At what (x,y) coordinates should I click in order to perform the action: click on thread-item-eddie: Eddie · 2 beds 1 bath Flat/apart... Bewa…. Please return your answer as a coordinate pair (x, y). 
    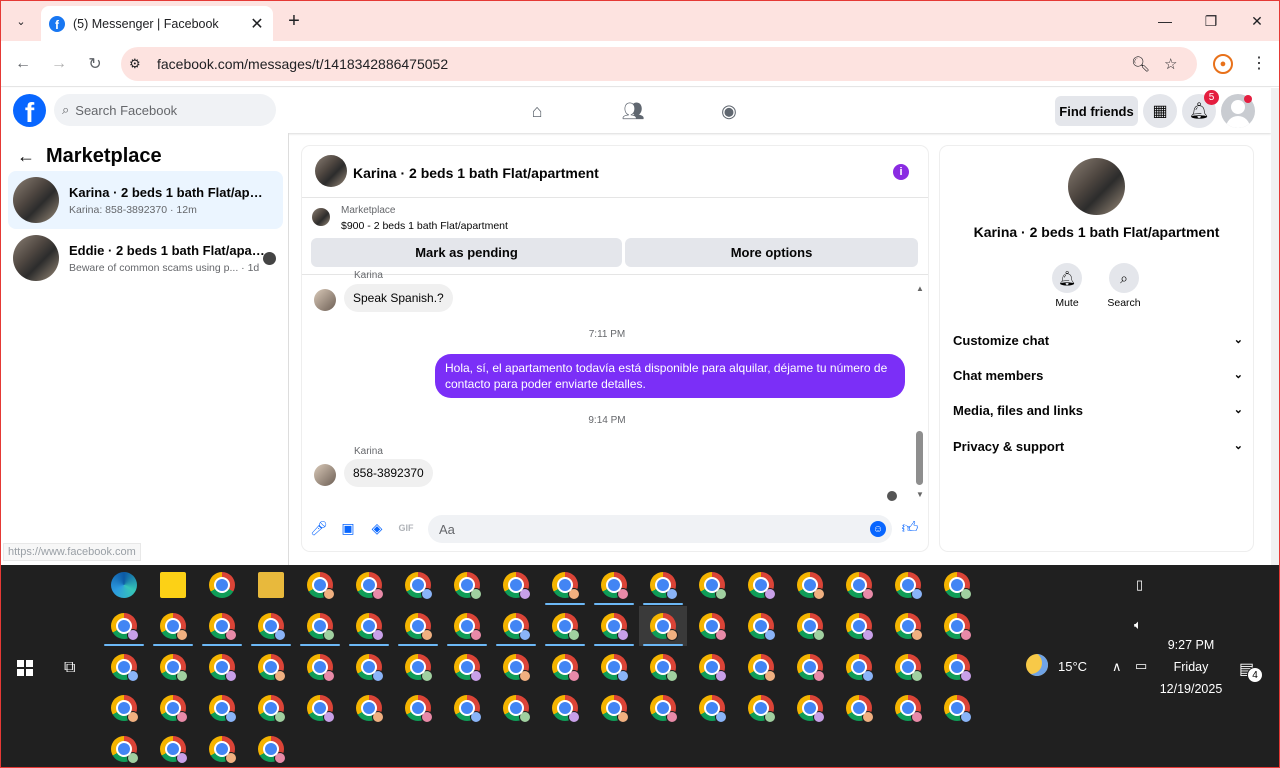
    Looking at the image, I should click on (145, 258).